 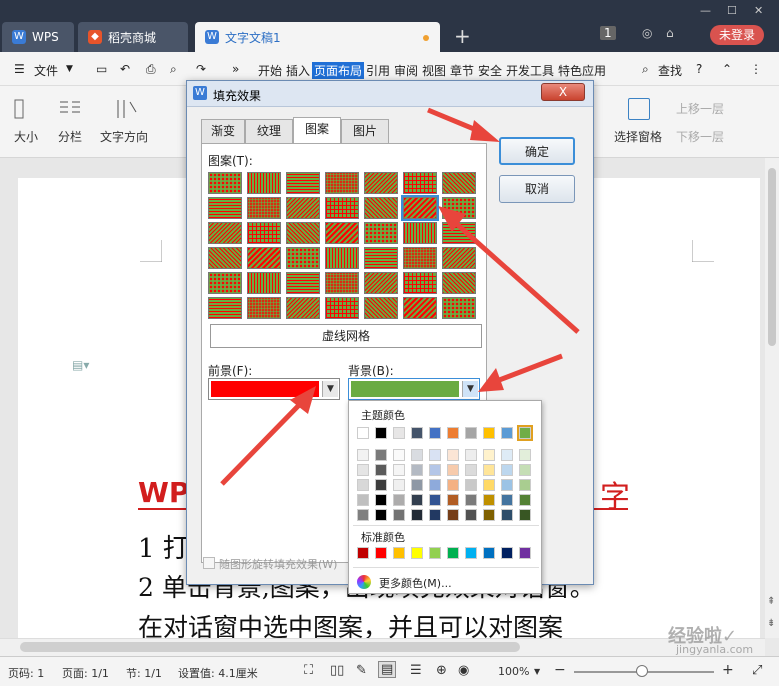 What do you see at coordinates (441, 670) in the screenshot?
I see `web-icon: ⊕` at bounding box center [441, 670].